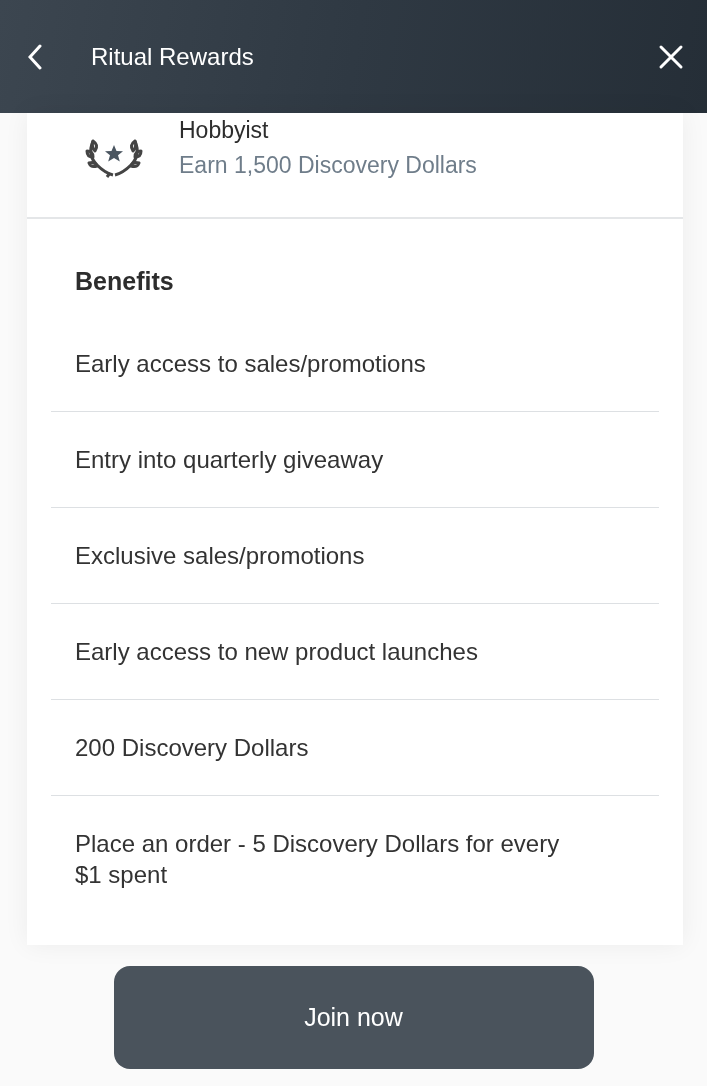 This screenshot has width=707, height=1086. Describe the element at coordinates (355, 747) in the screenshot. I see `benefit-item: 200 Discovery Dollars` at that location.